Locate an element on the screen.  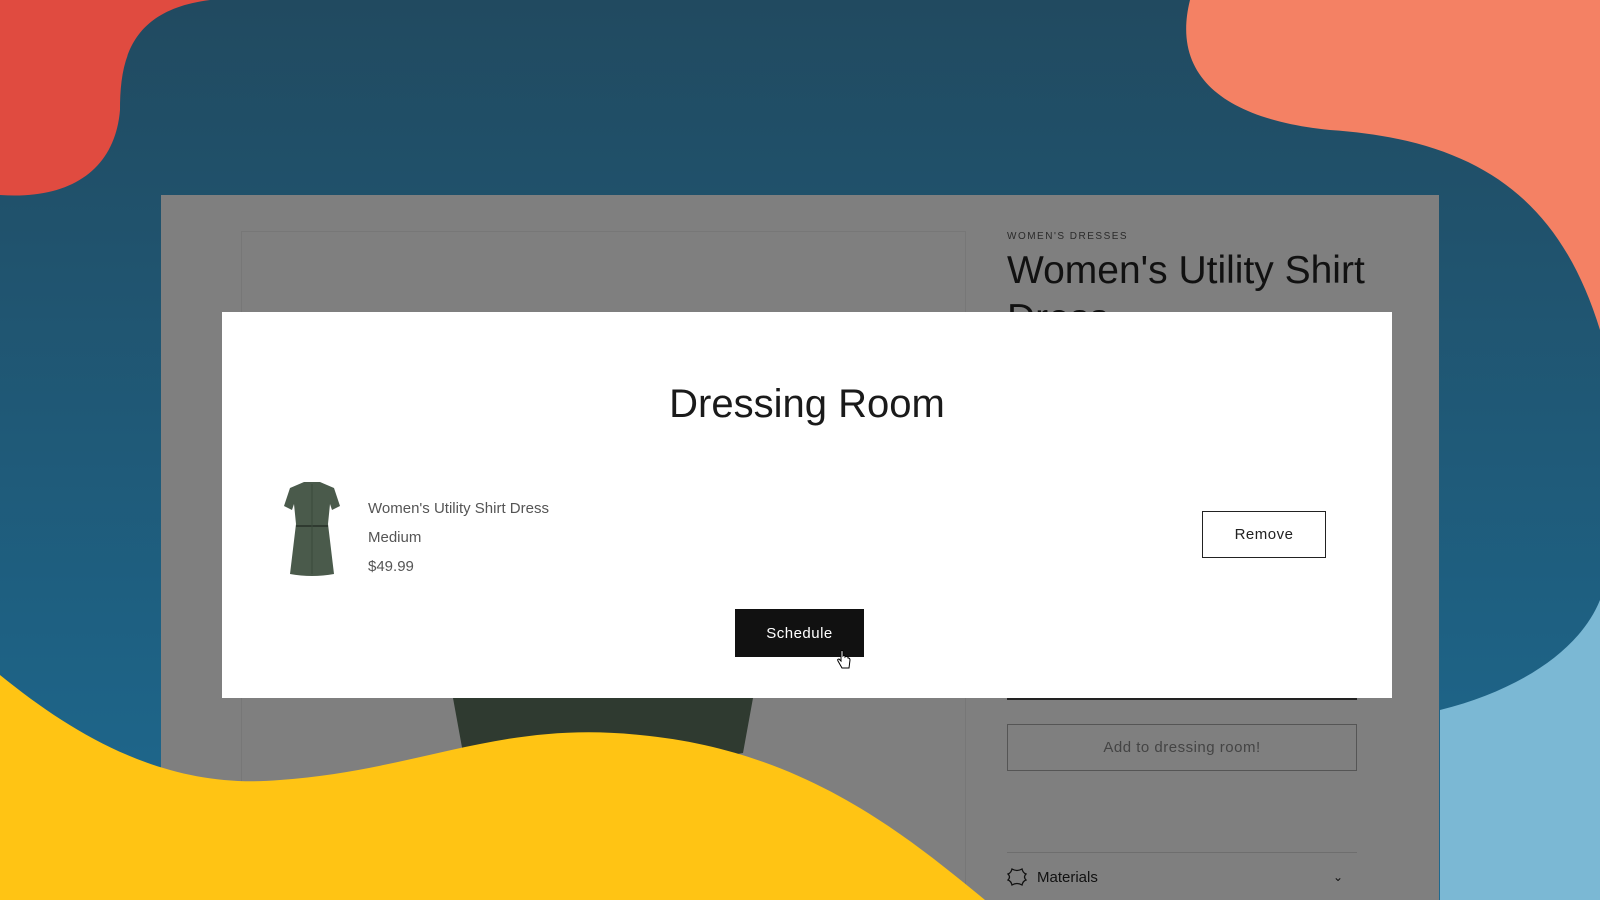
item-price: $49.99 is located at coordinates (391, 566).